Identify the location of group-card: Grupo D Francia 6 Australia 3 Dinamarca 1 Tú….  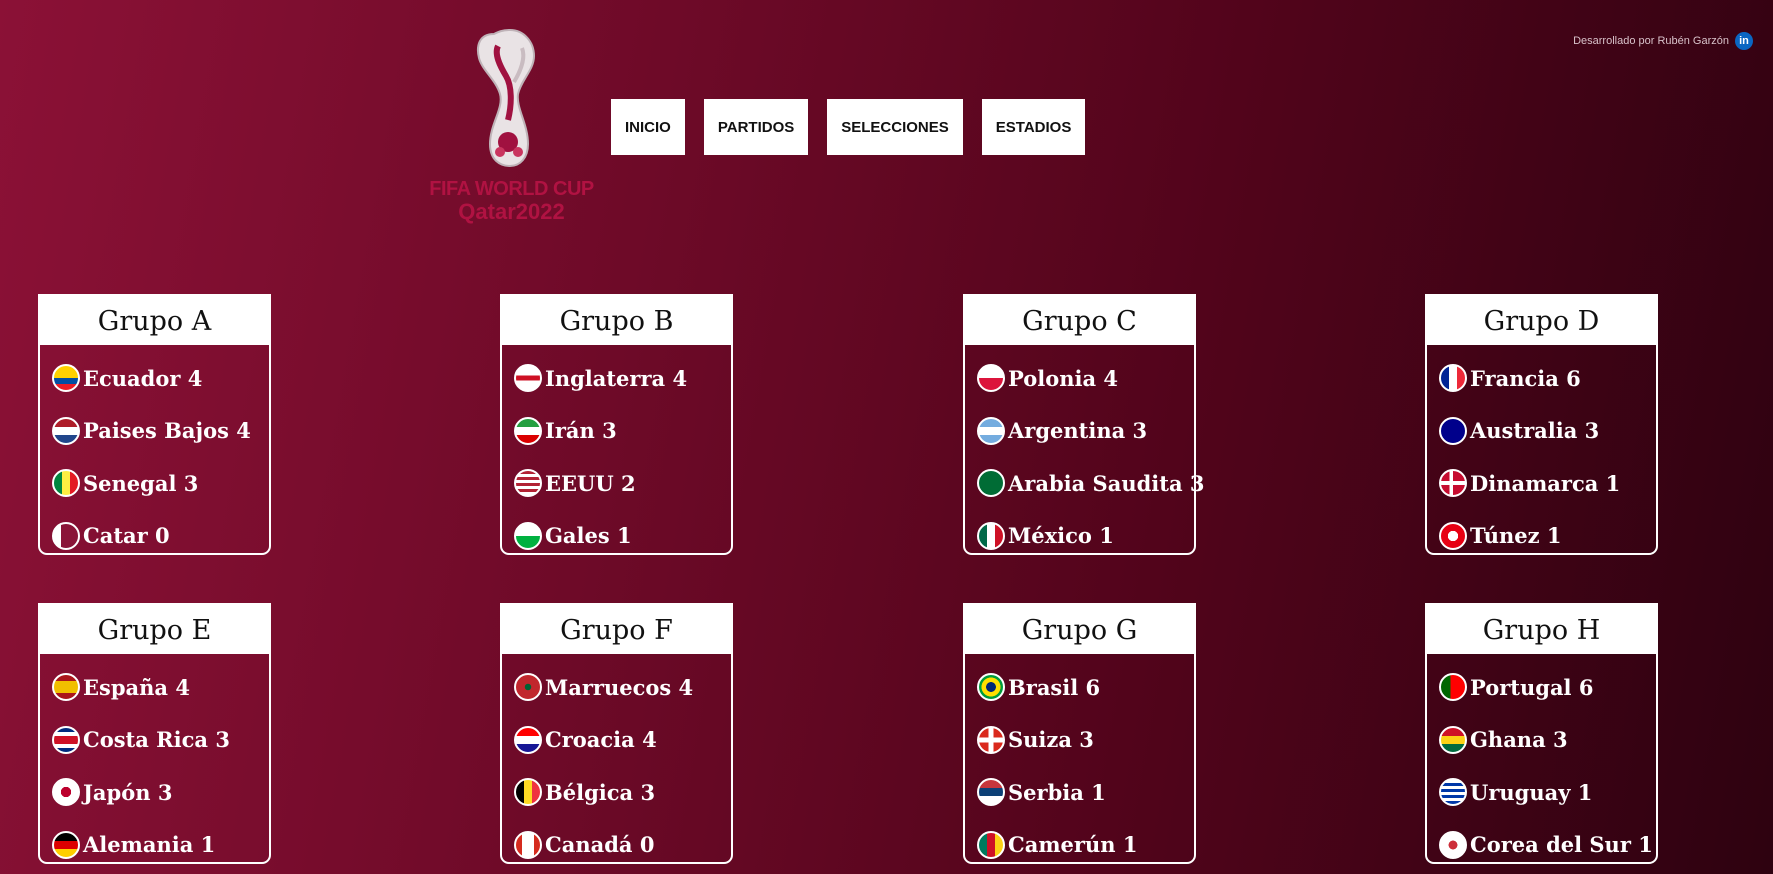
(1541, 424).